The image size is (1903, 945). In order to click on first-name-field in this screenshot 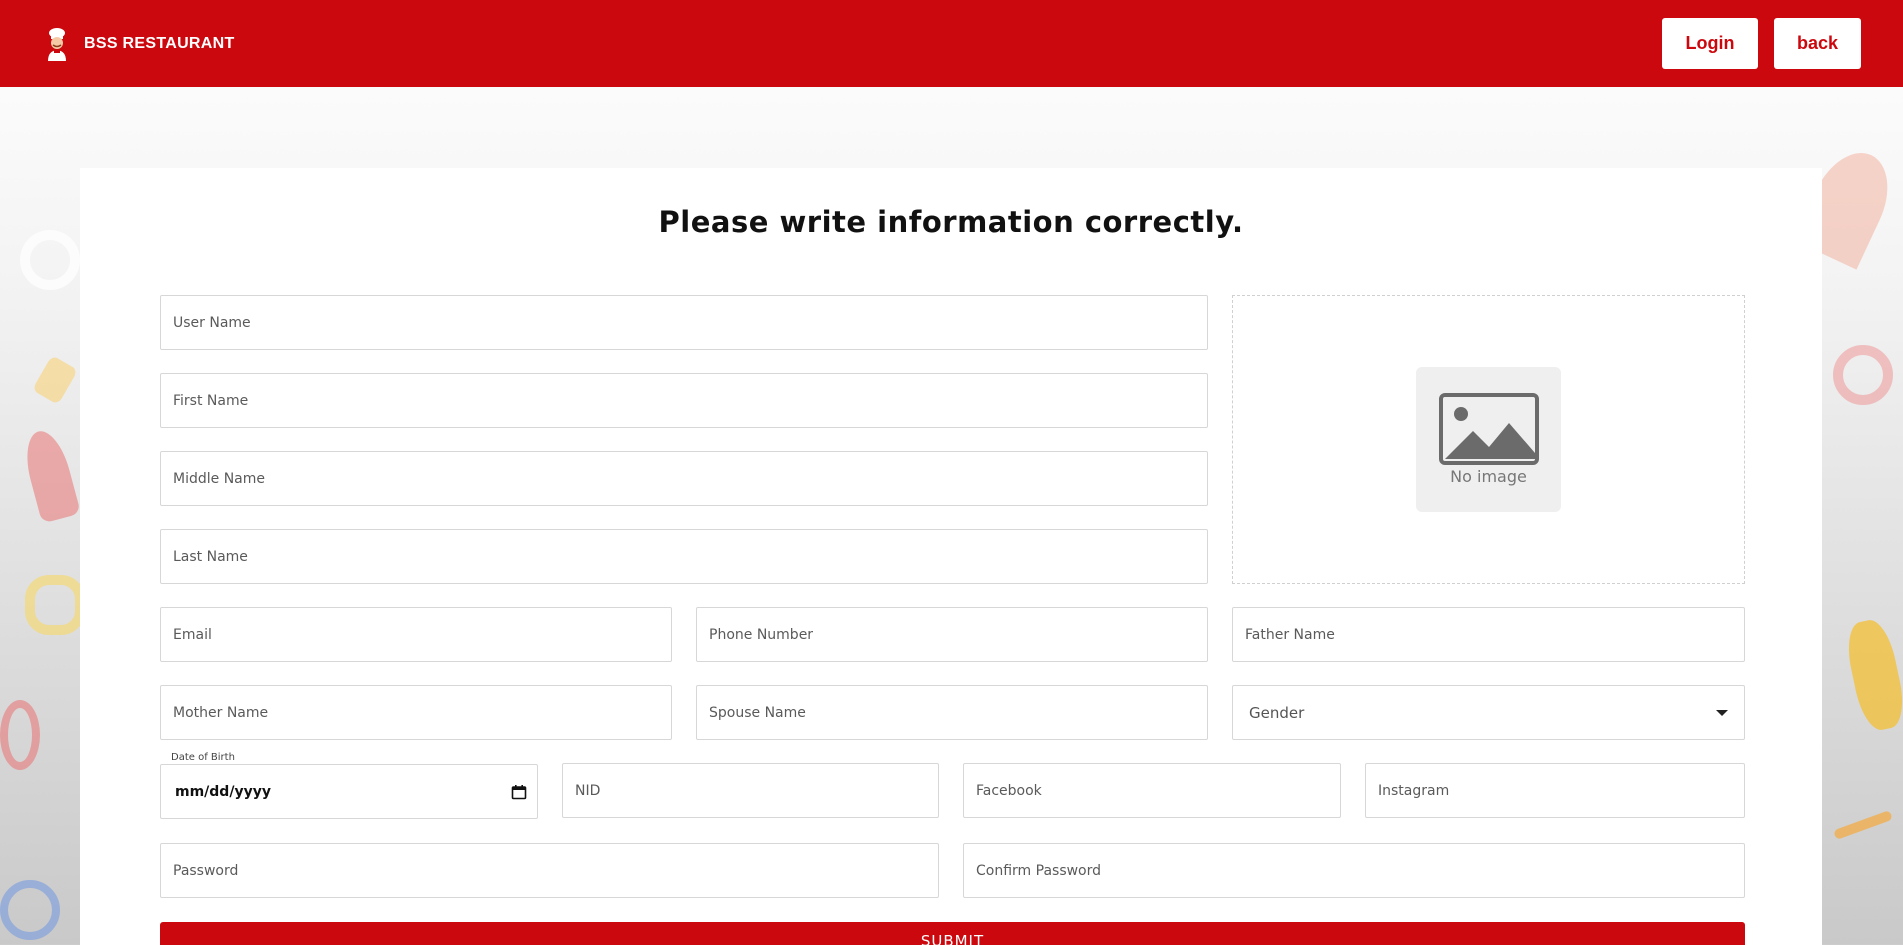, I will do `click(684, 400)`.